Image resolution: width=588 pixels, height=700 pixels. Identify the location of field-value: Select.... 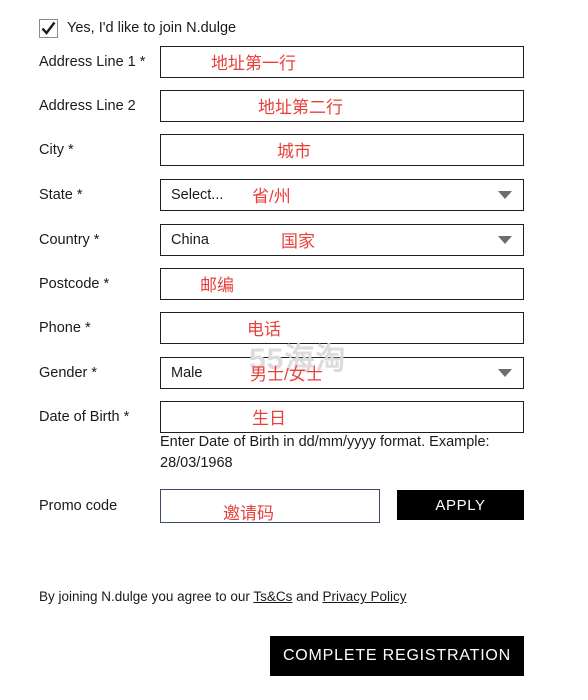
(197, 195).